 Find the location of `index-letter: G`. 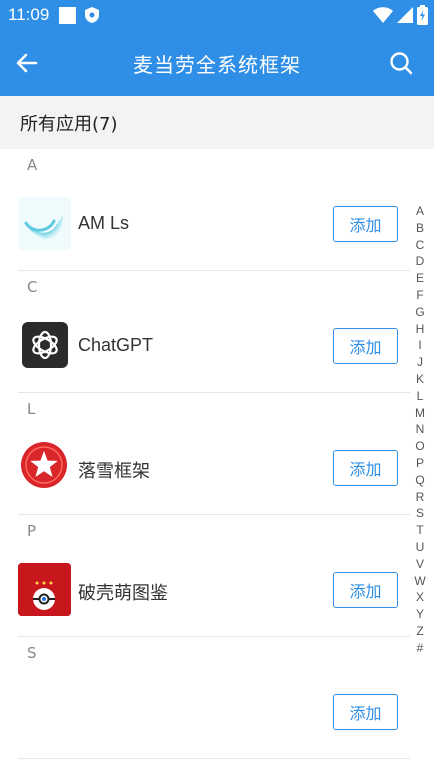

index-letter: G is located at coordinates (419, 312).